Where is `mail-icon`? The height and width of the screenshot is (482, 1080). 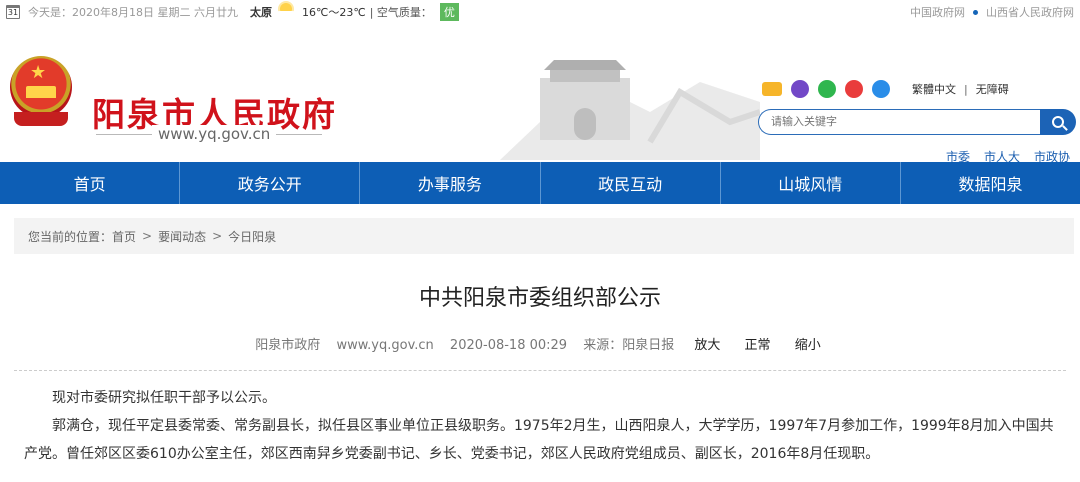
mail-icon is located at coordinates (772, 89).